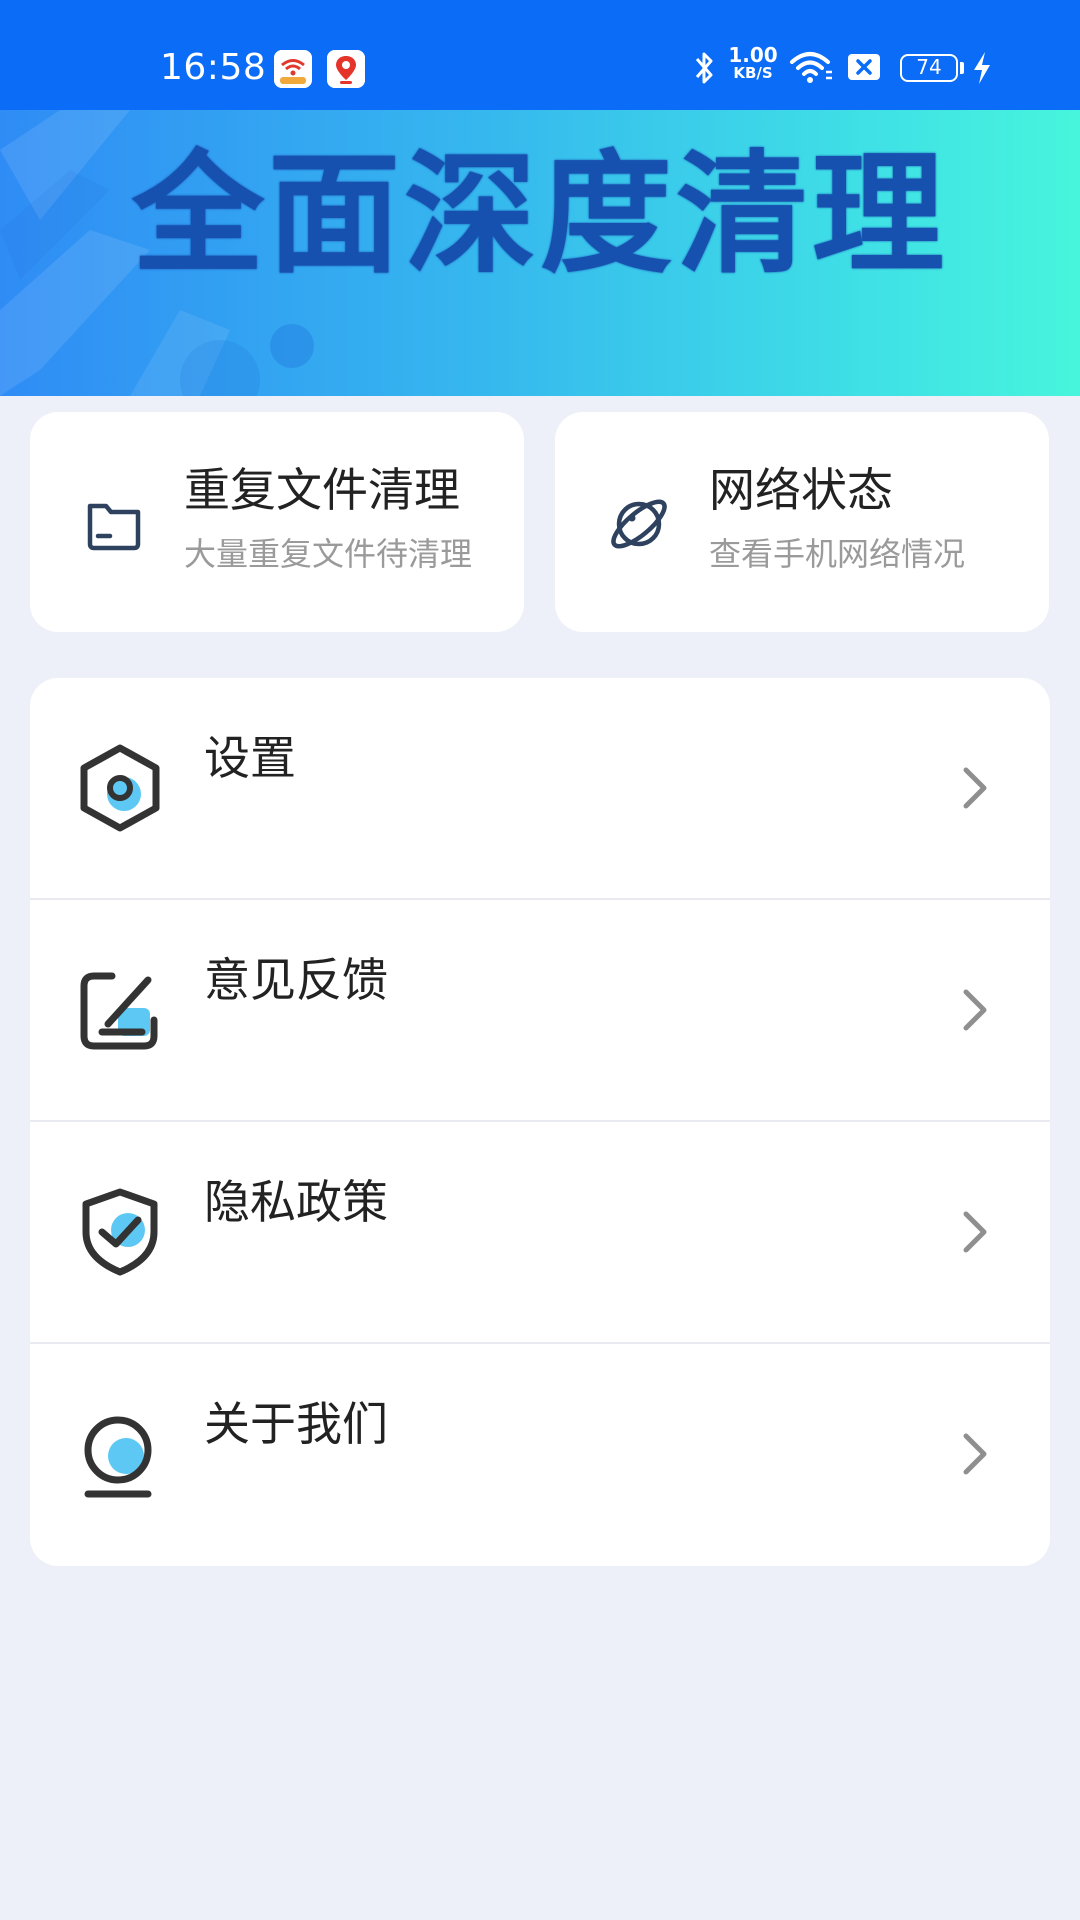 The width and height of the screenshot is (1080, 1920). I want to click on wifi-icon, so click(811, 68).